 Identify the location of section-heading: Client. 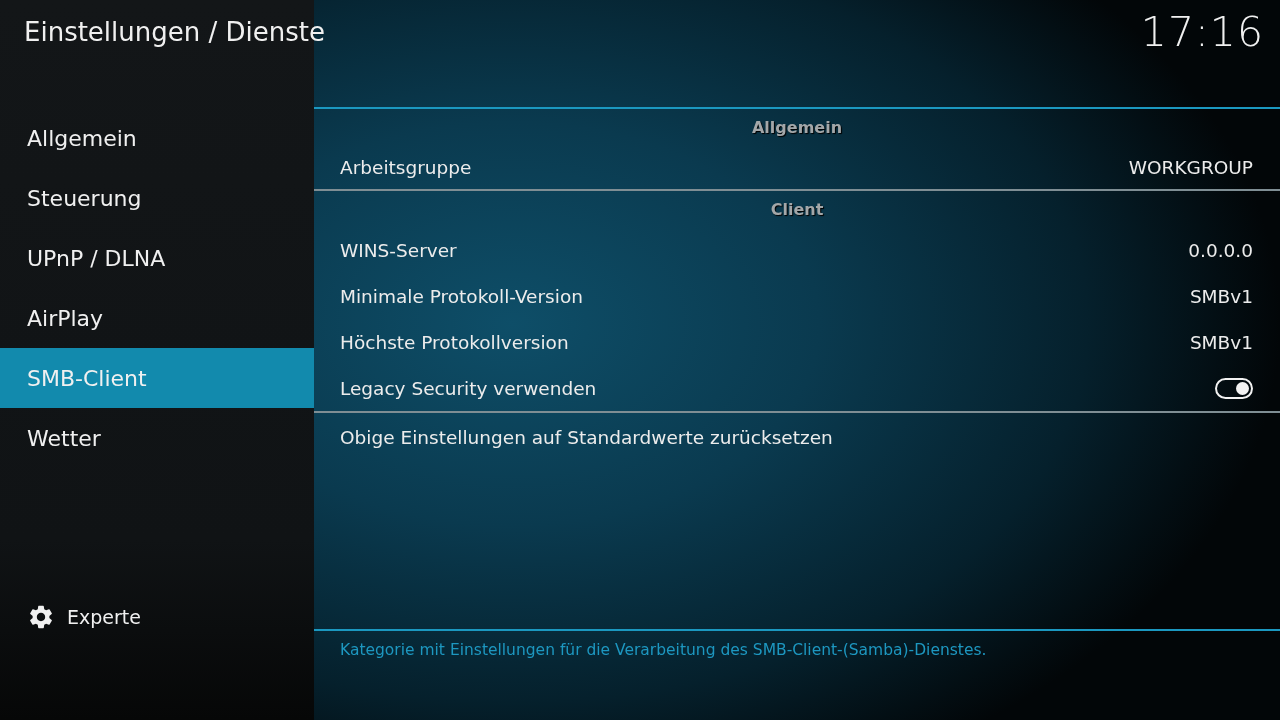
(797, 209).